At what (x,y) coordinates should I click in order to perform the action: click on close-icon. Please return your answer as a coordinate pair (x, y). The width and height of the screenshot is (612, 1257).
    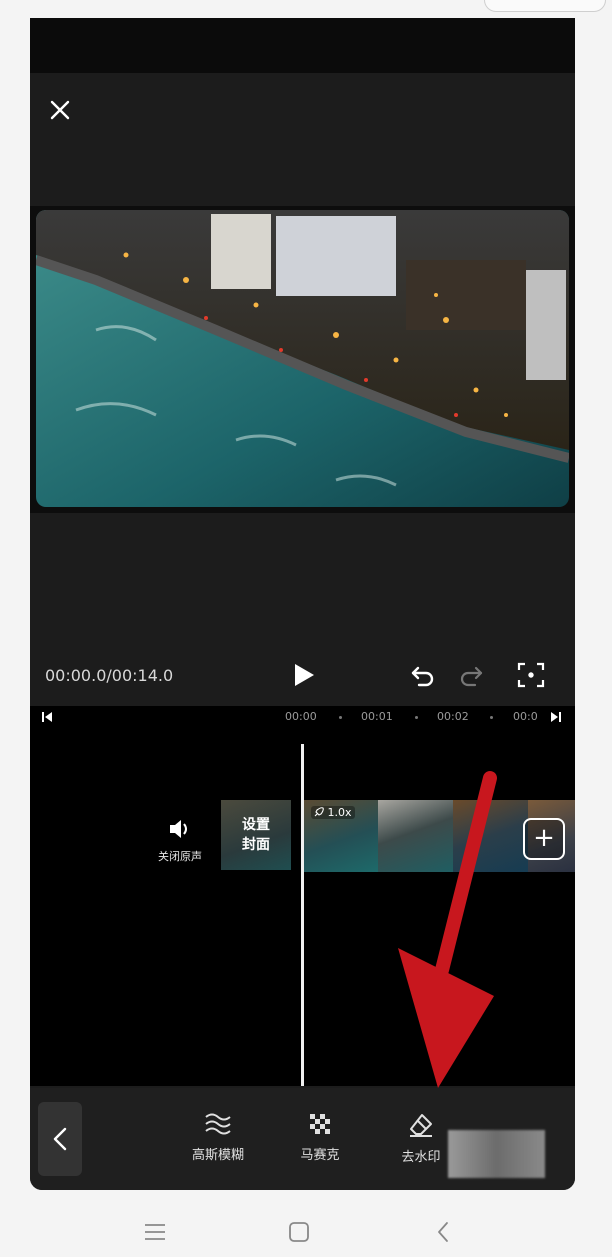
    Looking at the image, I should click on (60, 110).